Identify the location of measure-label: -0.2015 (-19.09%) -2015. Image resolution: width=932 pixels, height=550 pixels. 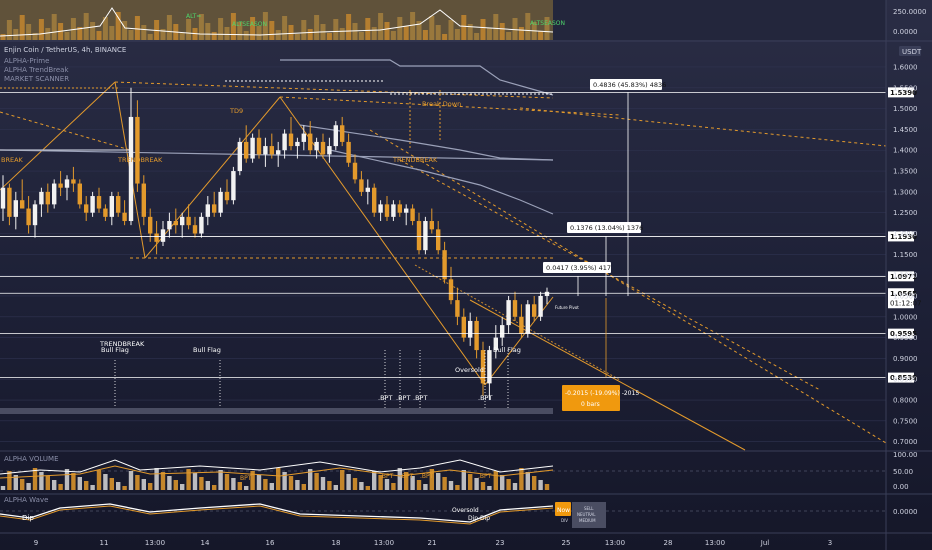
(602, 393).